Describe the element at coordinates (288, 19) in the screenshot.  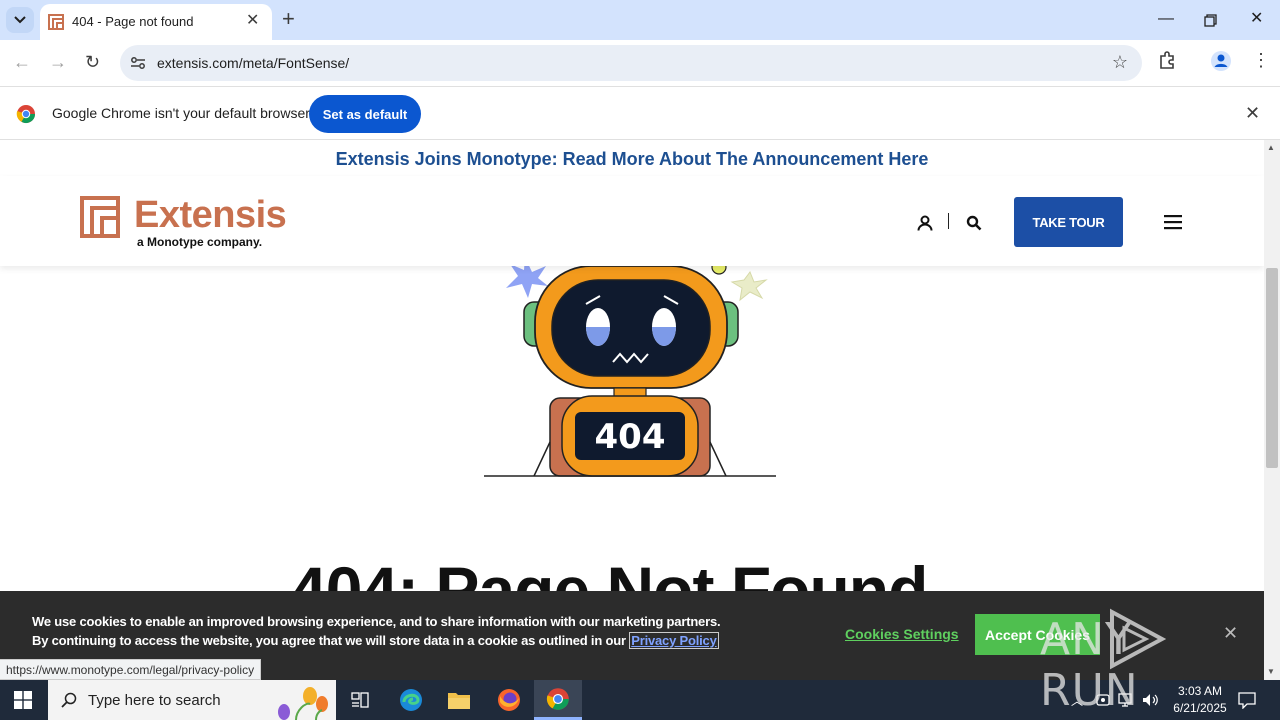
I see `new-tab-button: +` at that location.